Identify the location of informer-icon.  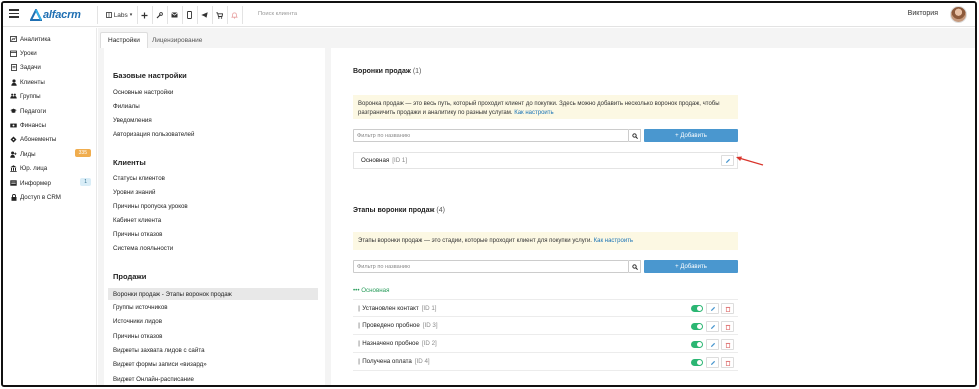
(13, 183).